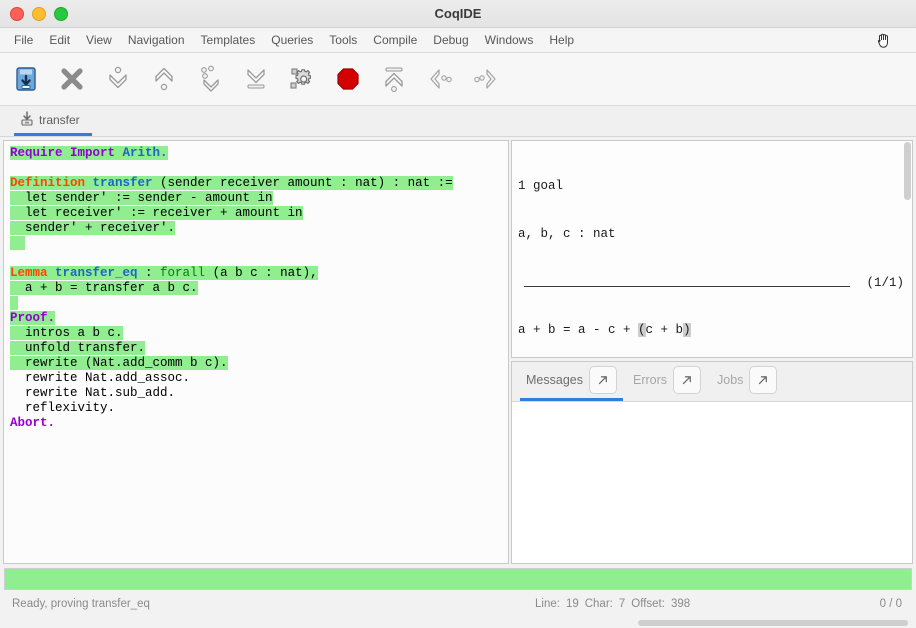  I want to click on file-tab-strip: transfer, so click(458, 121).